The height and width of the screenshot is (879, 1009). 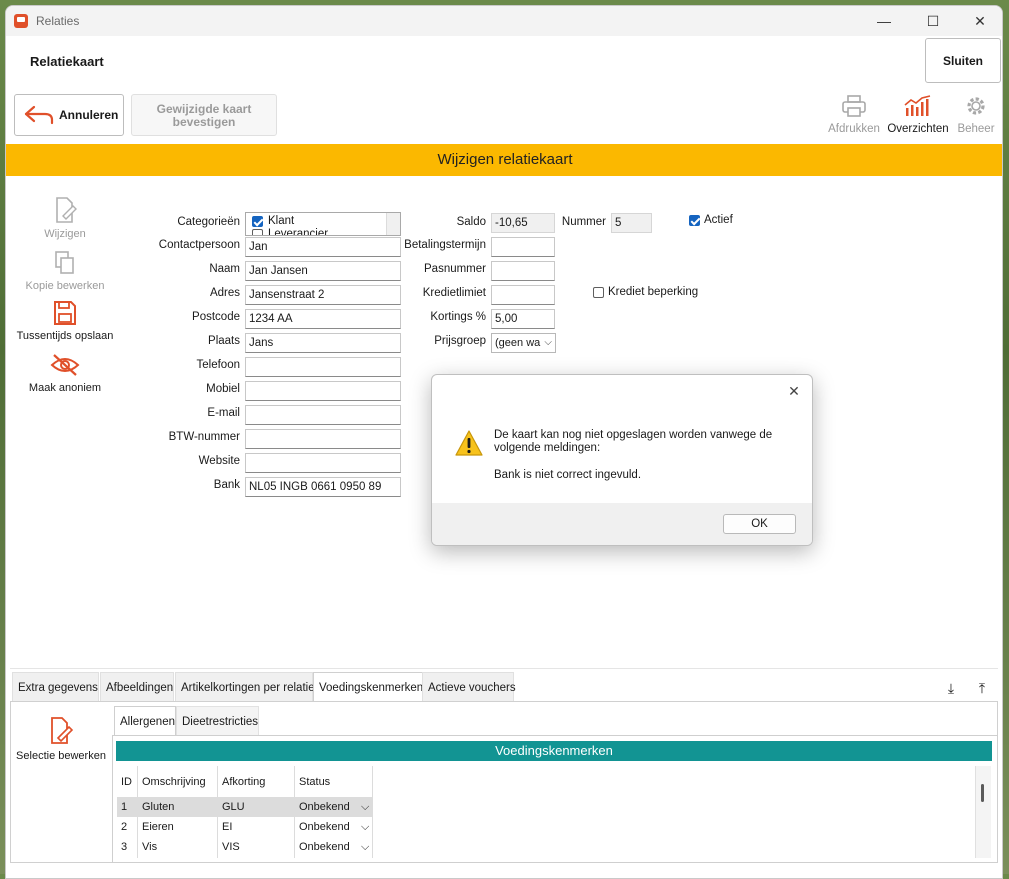 What do you see at coordinates (245, 687) in the screenshot?
I see `tab-artikelkortingen: Artikelkortingen per relatie` at bounding box center [245, 687].